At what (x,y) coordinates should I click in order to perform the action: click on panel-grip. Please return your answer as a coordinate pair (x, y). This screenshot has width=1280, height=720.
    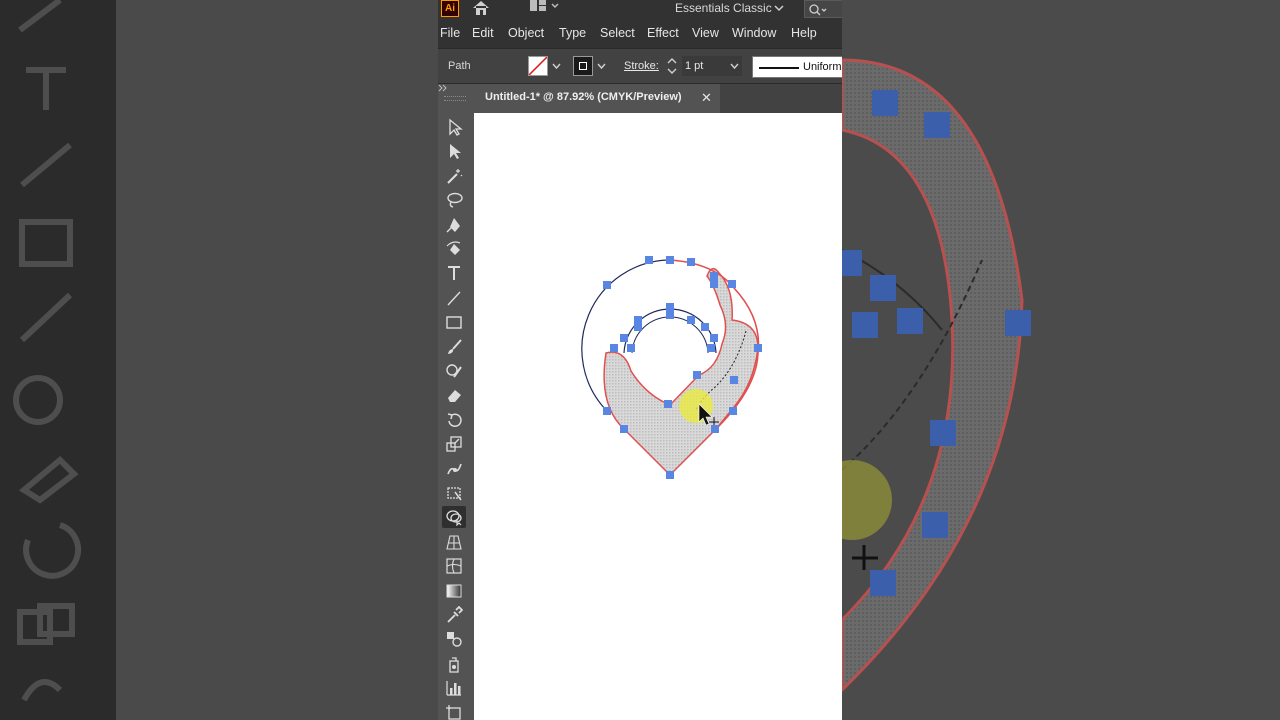
    Looking at the image, I should click on (455, 98).